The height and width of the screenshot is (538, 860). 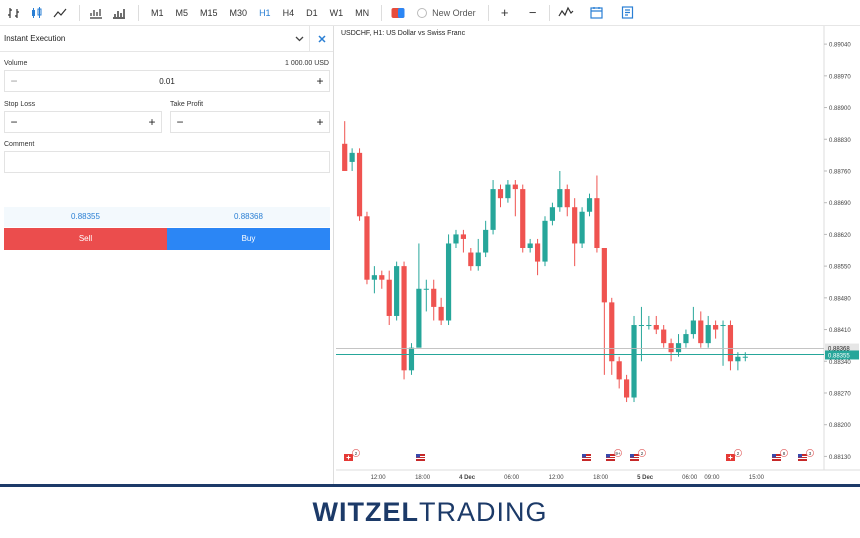 I want to click on x-tick-label: 5 Dec, so click(x=645, y=478).